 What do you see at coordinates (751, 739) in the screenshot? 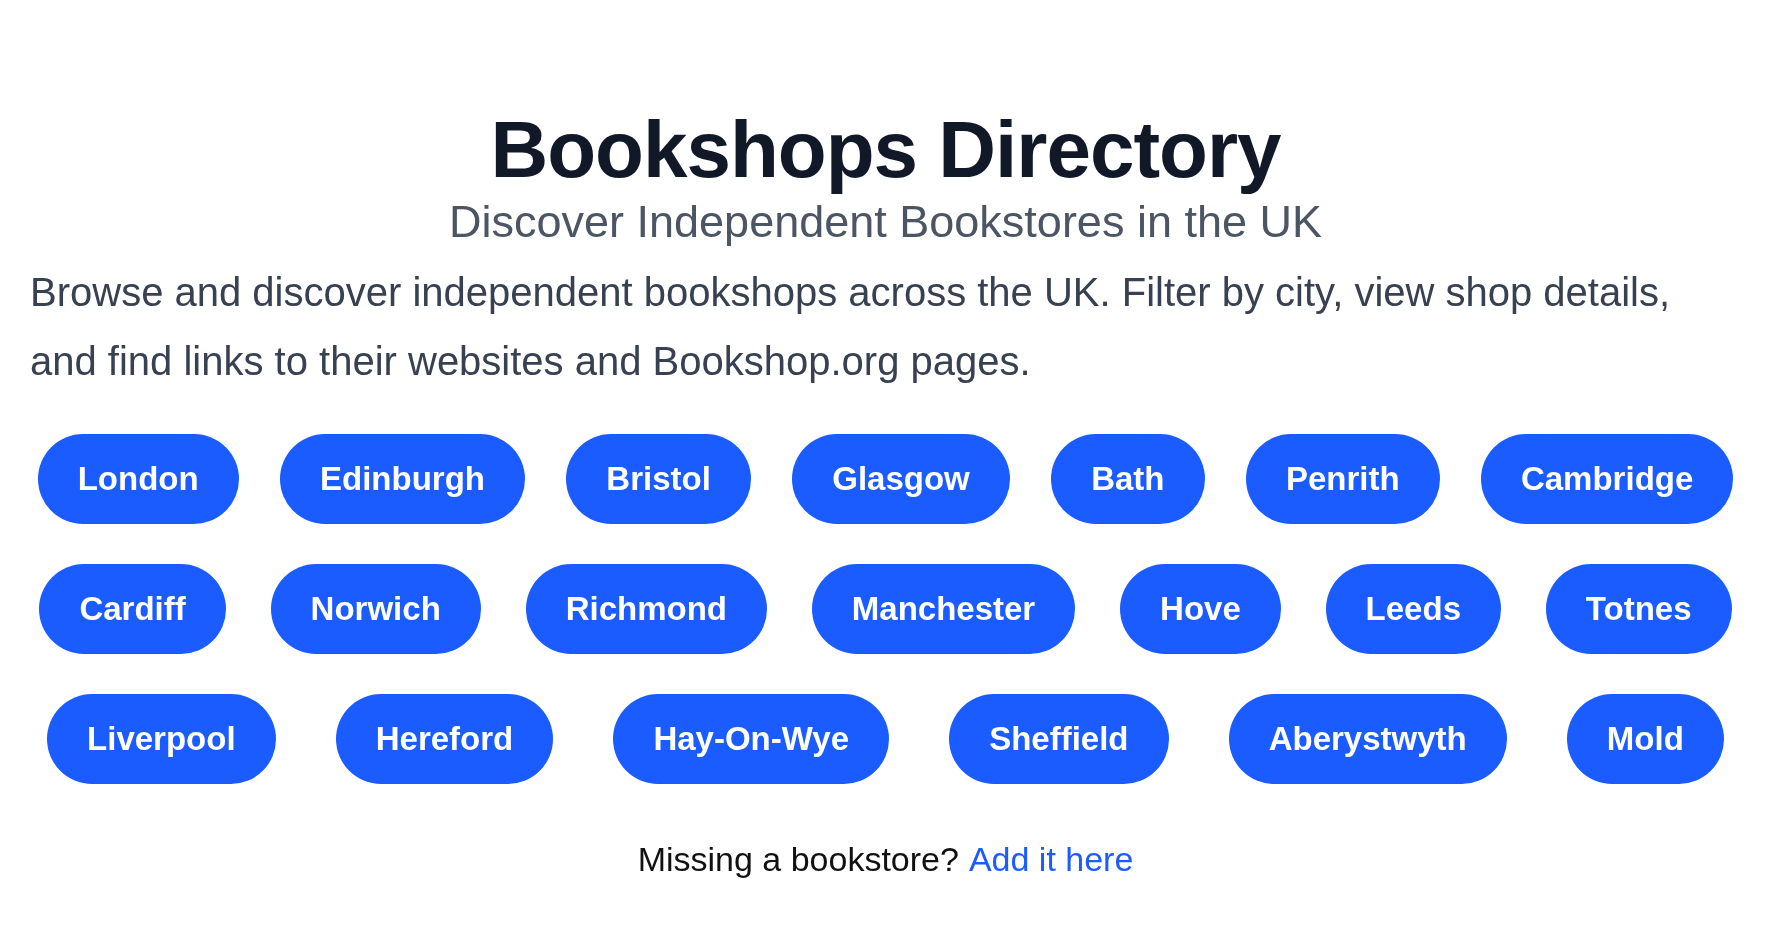
I see `city-filter-button: Hay-On-Wye` at bounding box center [751, 739].